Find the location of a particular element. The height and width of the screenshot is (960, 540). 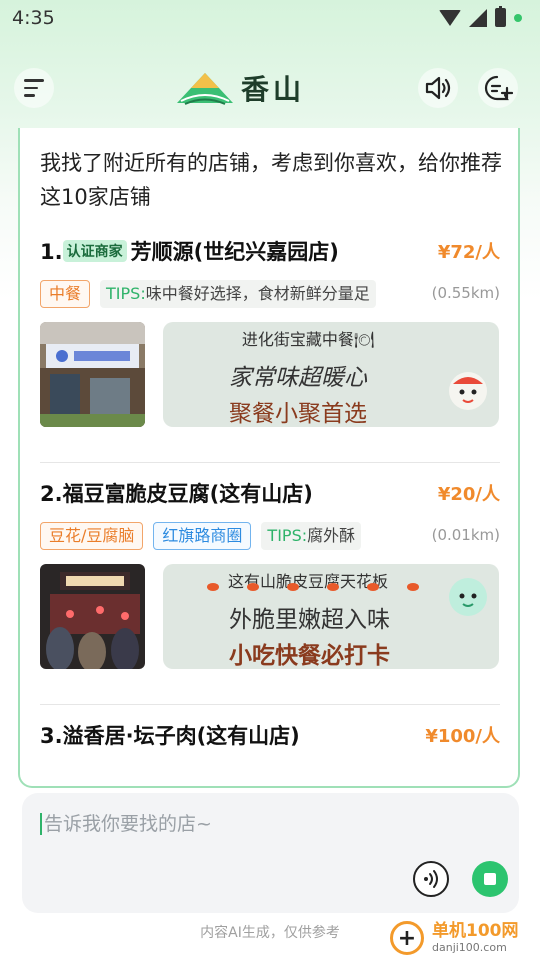

stop-button is located at coordinates (490, 879).